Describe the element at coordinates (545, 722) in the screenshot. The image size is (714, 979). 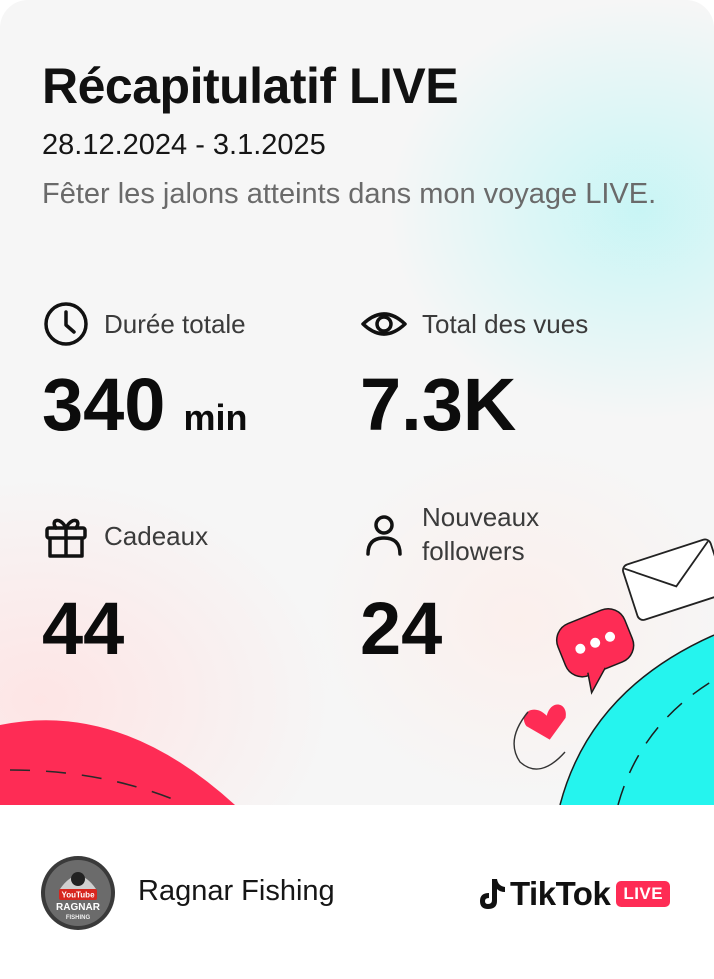
I see `heart-icon` at that location.